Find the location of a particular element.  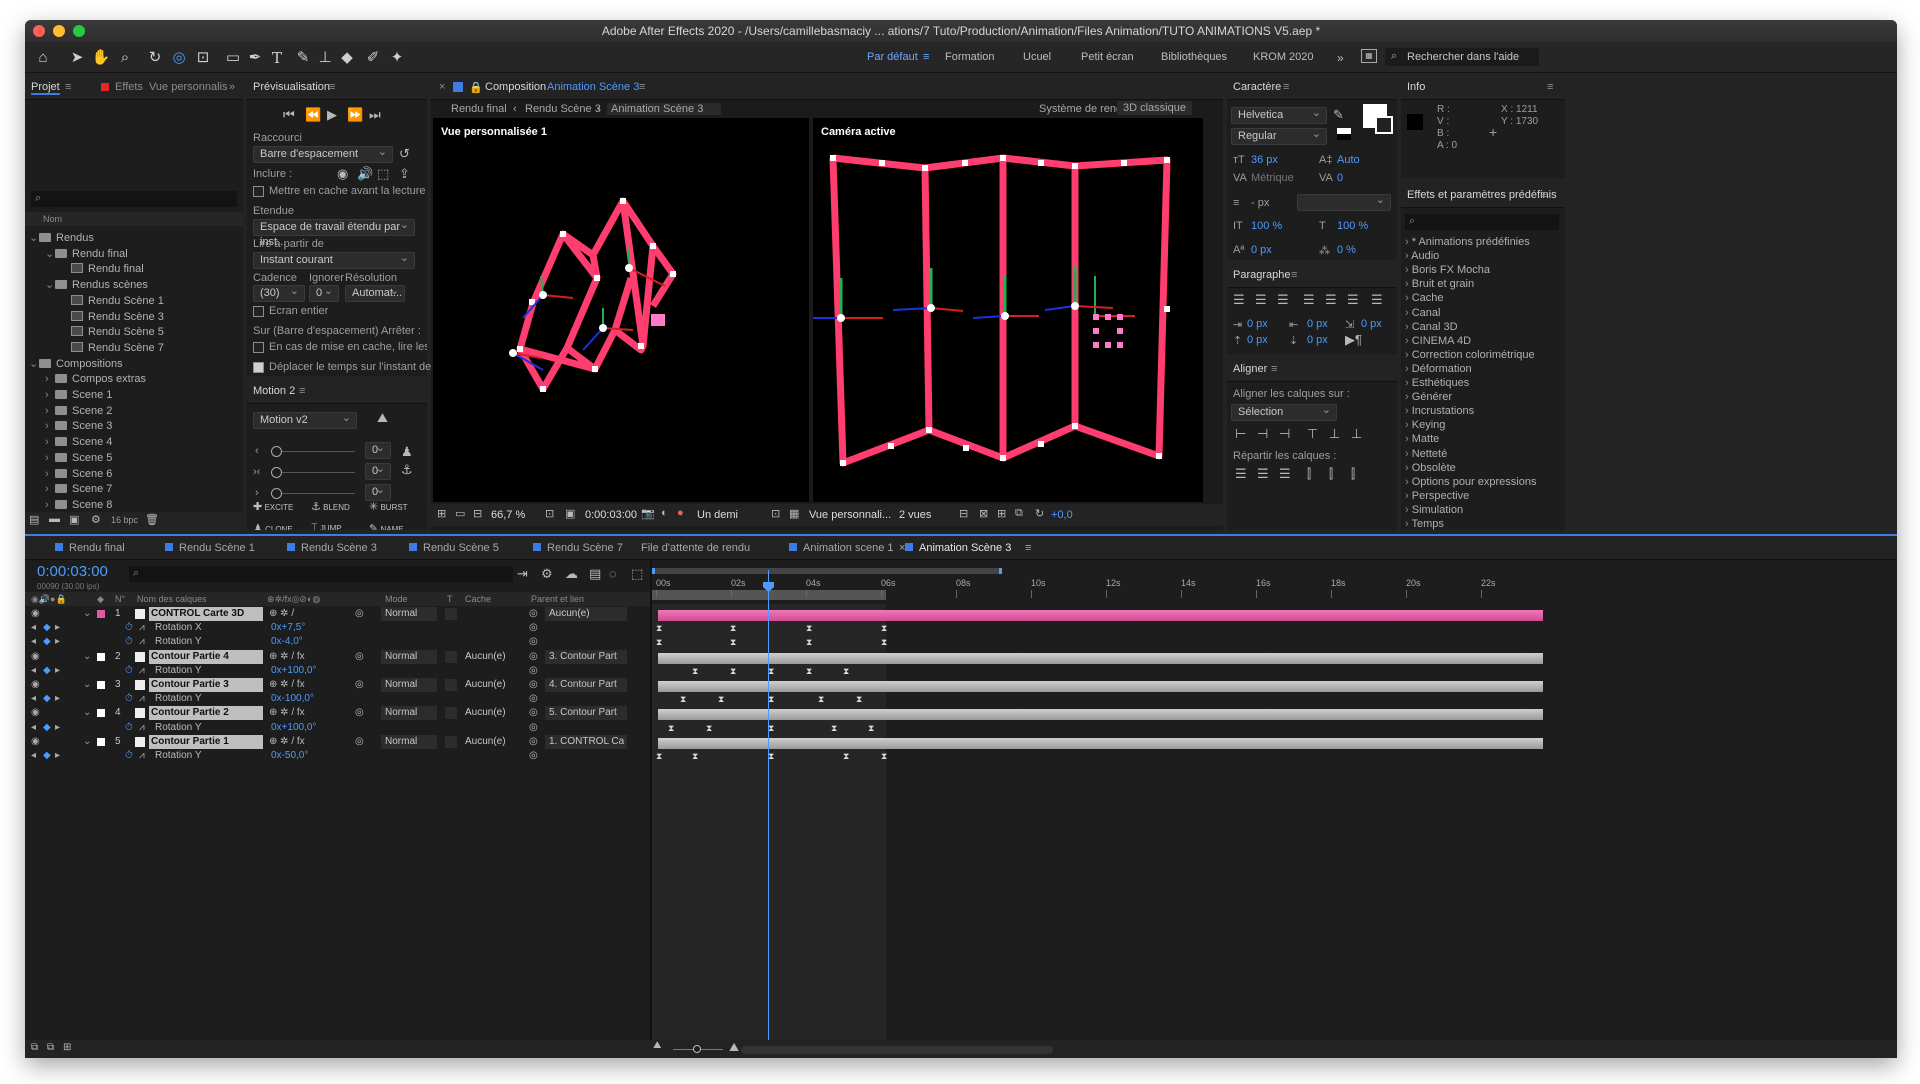

safe-zones-icon: ▣ is located at coordinates (570, 513).